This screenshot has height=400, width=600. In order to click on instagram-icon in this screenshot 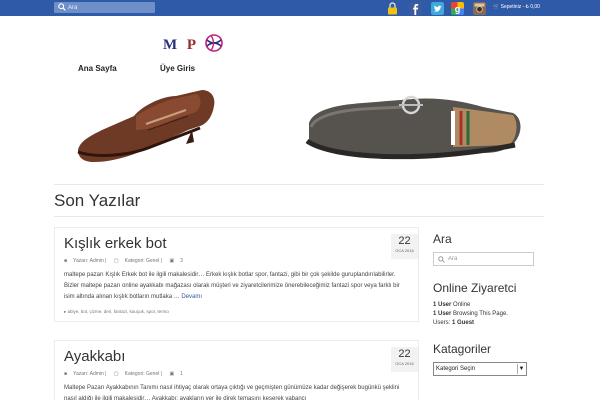, I will do `click(479, 8)`.